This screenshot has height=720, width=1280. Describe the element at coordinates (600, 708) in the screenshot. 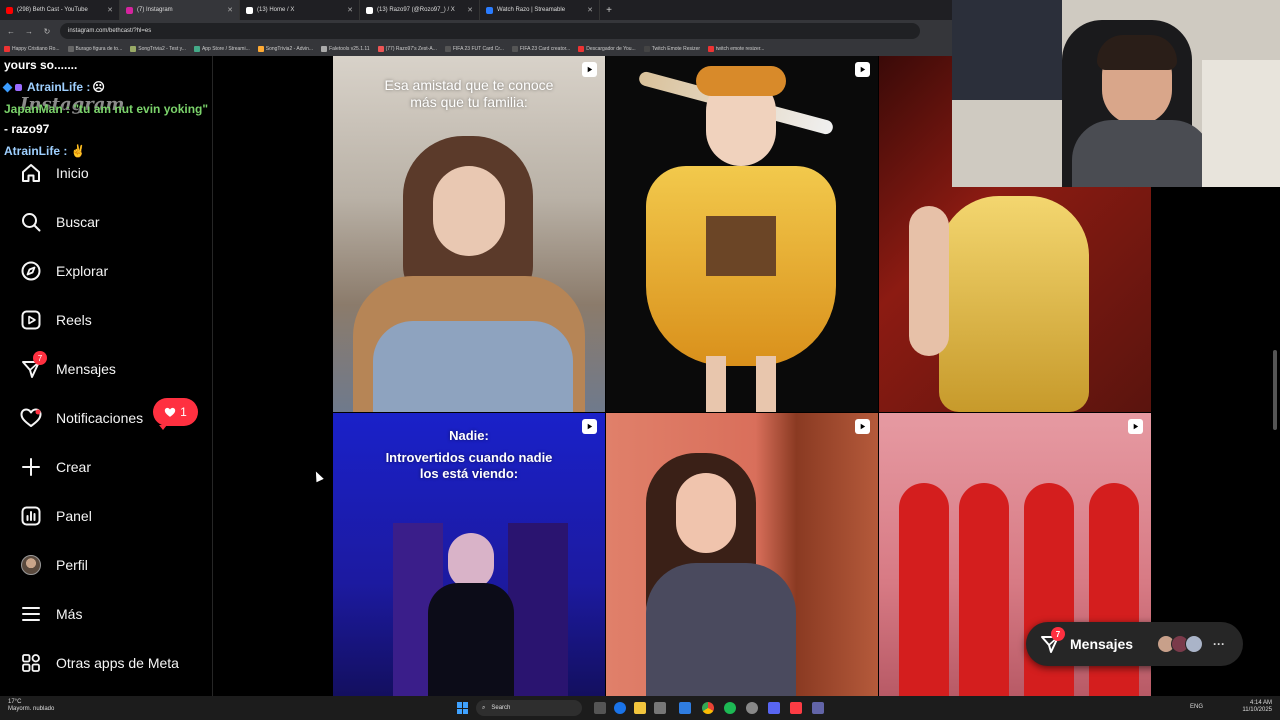

I see `task-view-icon` at that location.